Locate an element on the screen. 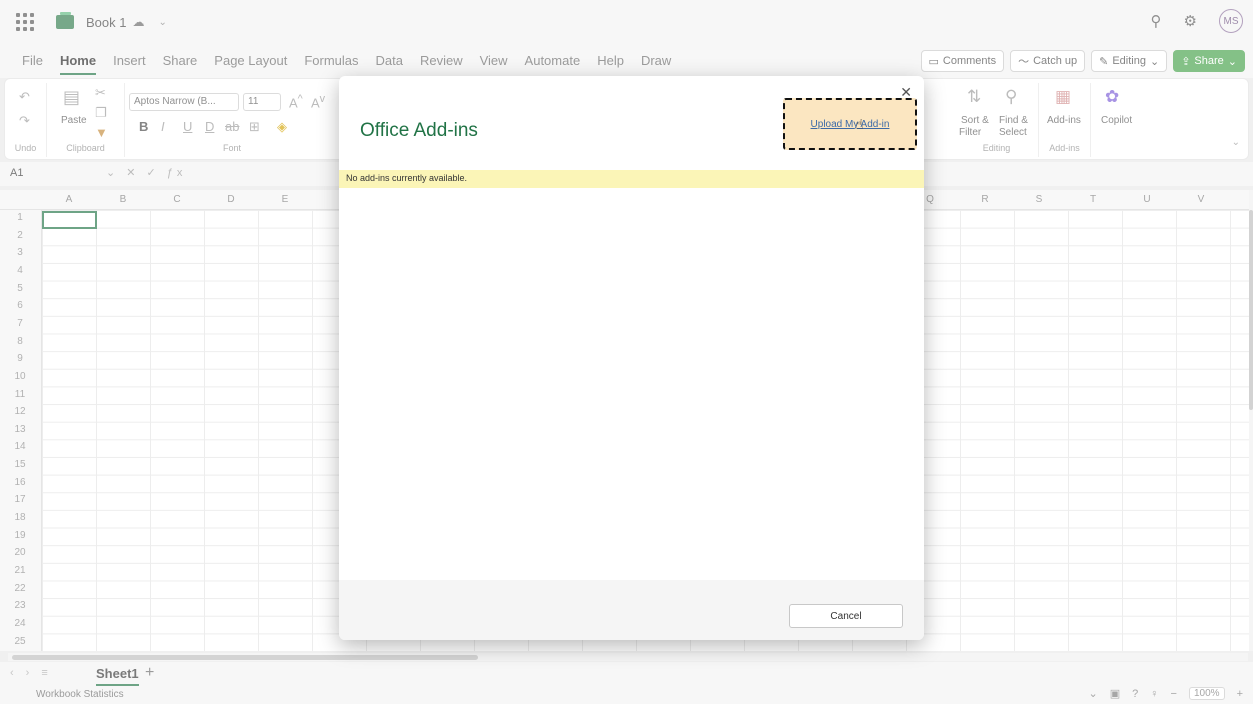 This screenshot has height=704, width=1253. dialog-footer: Cancel is located at coordinates (631, 610).